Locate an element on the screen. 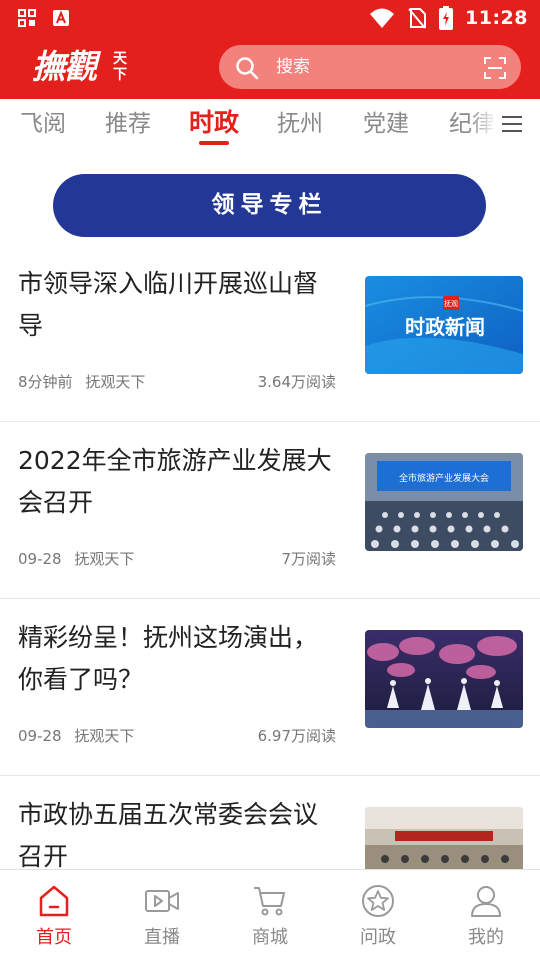  nav-mall: 商城 is located at coordinates (270, 915).